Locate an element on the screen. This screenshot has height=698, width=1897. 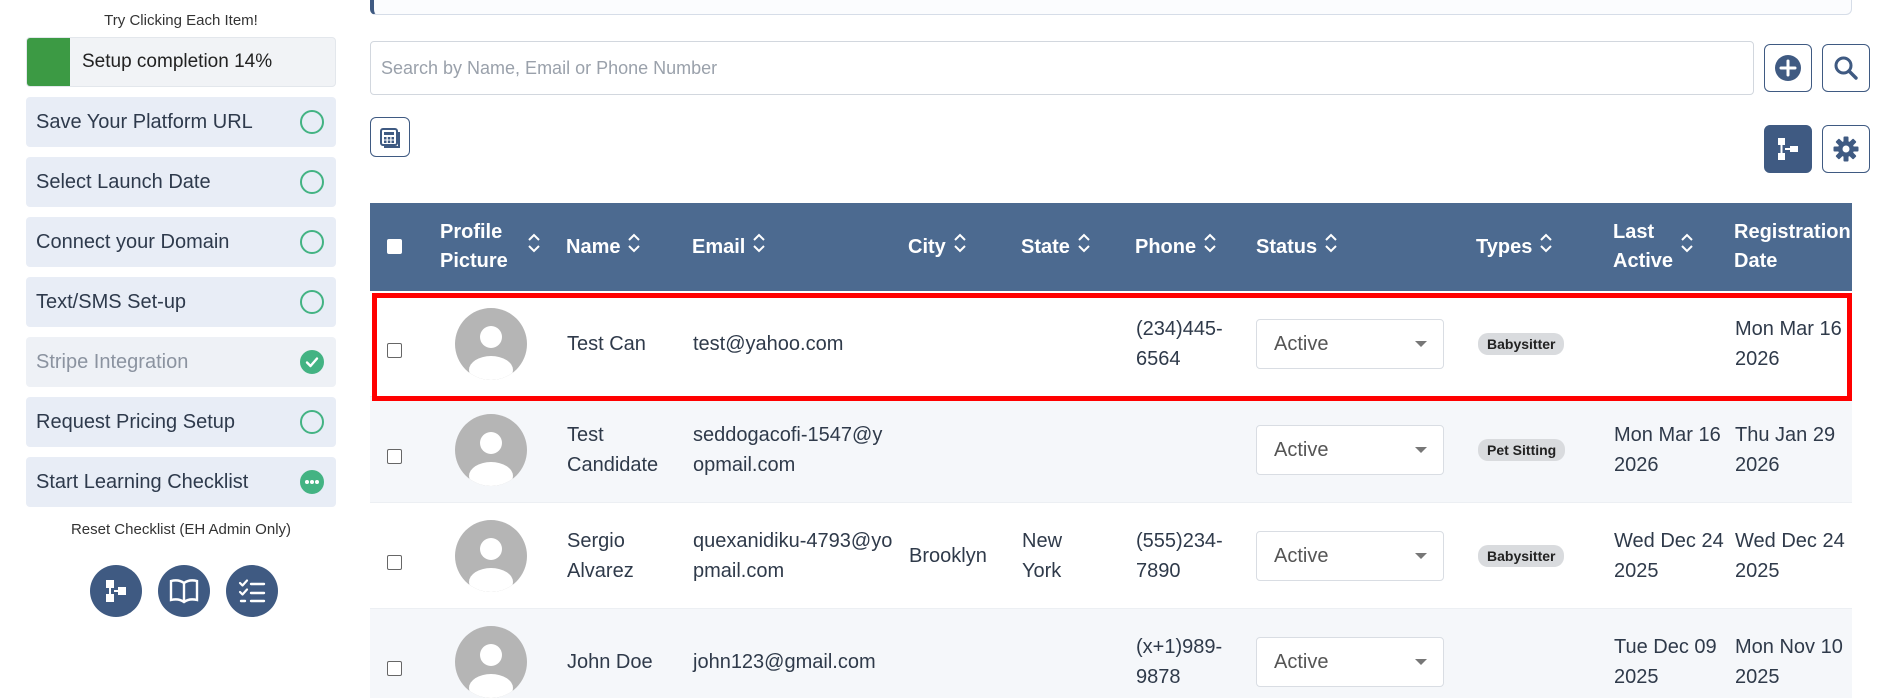
book-button is located at coordinates (184, 591).